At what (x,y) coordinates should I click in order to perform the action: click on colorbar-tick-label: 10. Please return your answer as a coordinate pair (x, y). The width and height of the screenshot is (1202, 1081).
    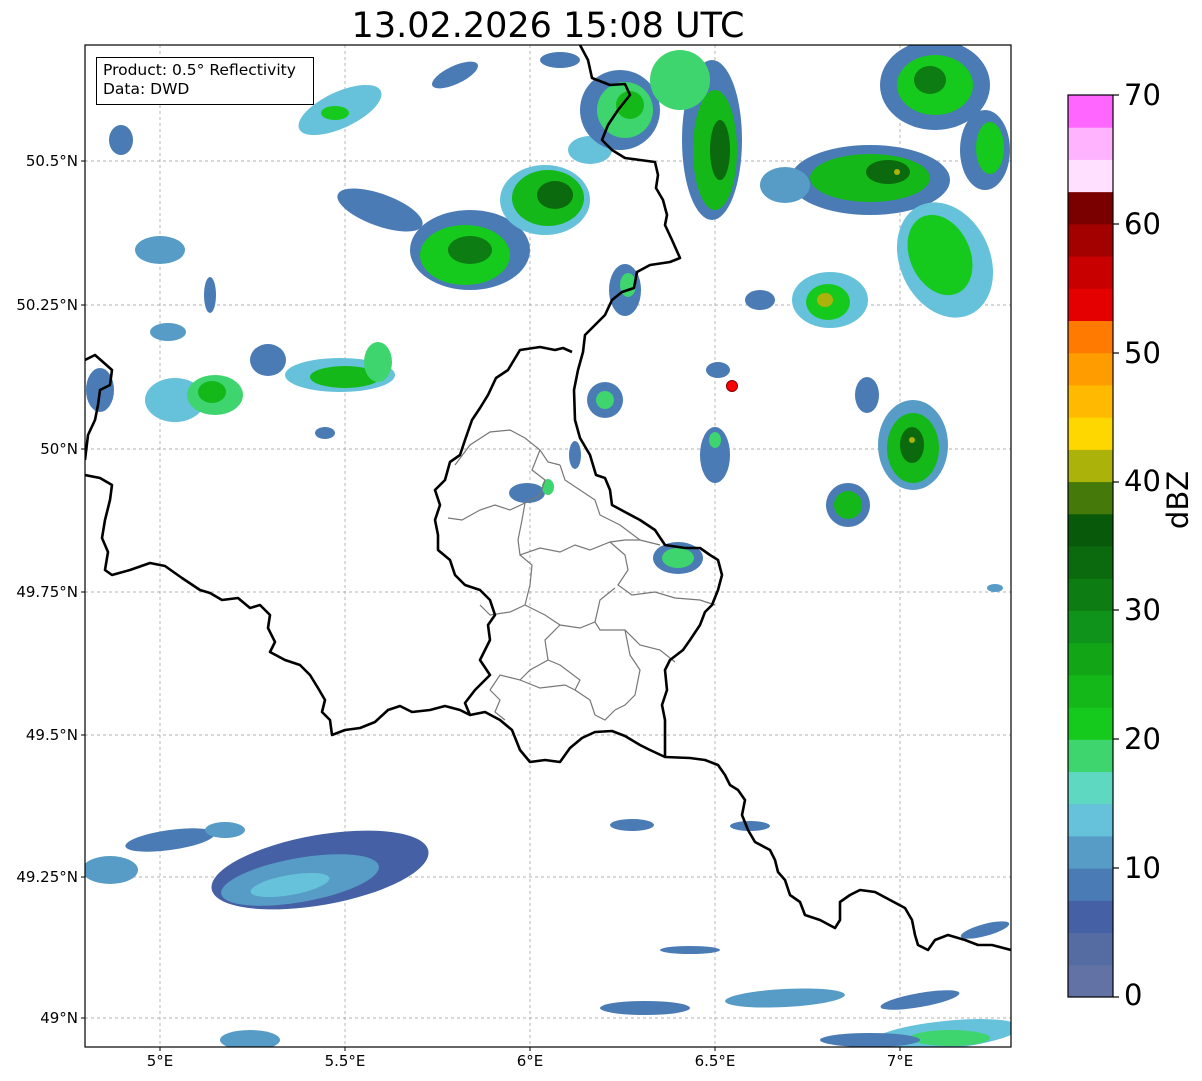
    Looking at the image, I should click on (1142, 868).